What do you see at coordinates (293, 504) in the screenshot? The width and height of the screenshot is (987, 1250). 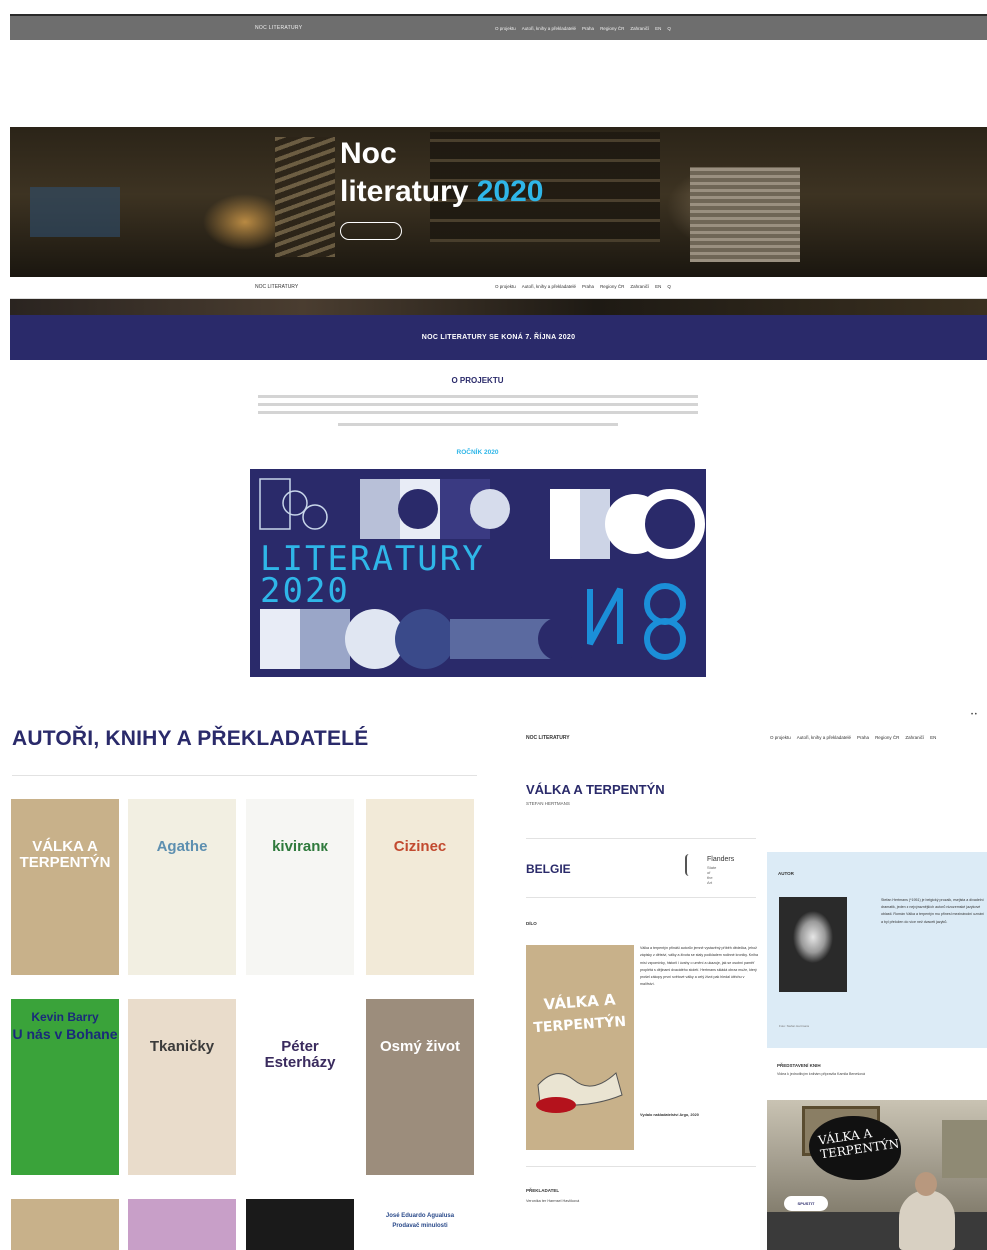 I see `poster-noc-outline` at bounding box center [293, 504].